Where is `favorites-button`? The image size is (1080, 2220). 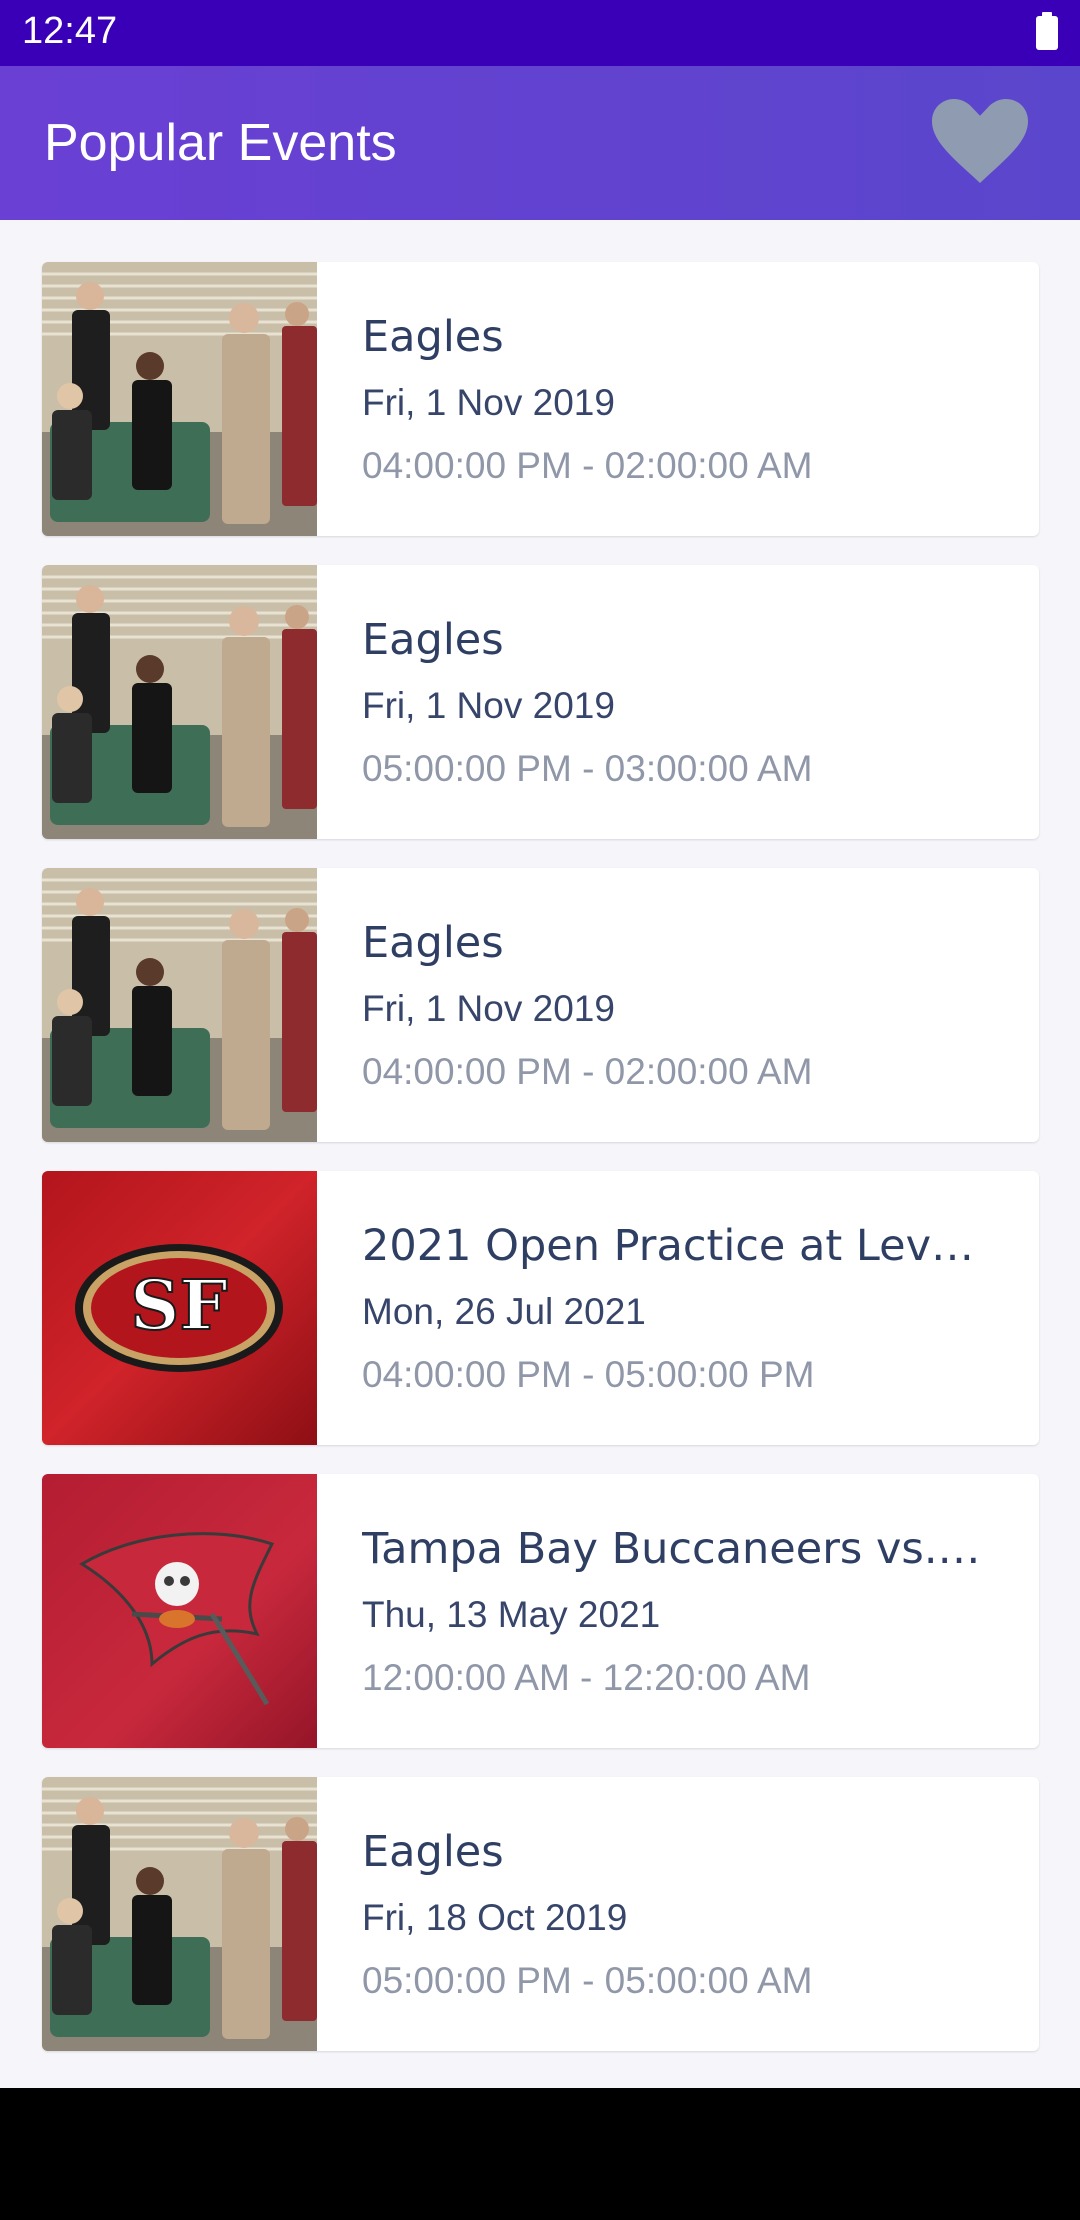
favorites-button is located at coordinates (980, 141).